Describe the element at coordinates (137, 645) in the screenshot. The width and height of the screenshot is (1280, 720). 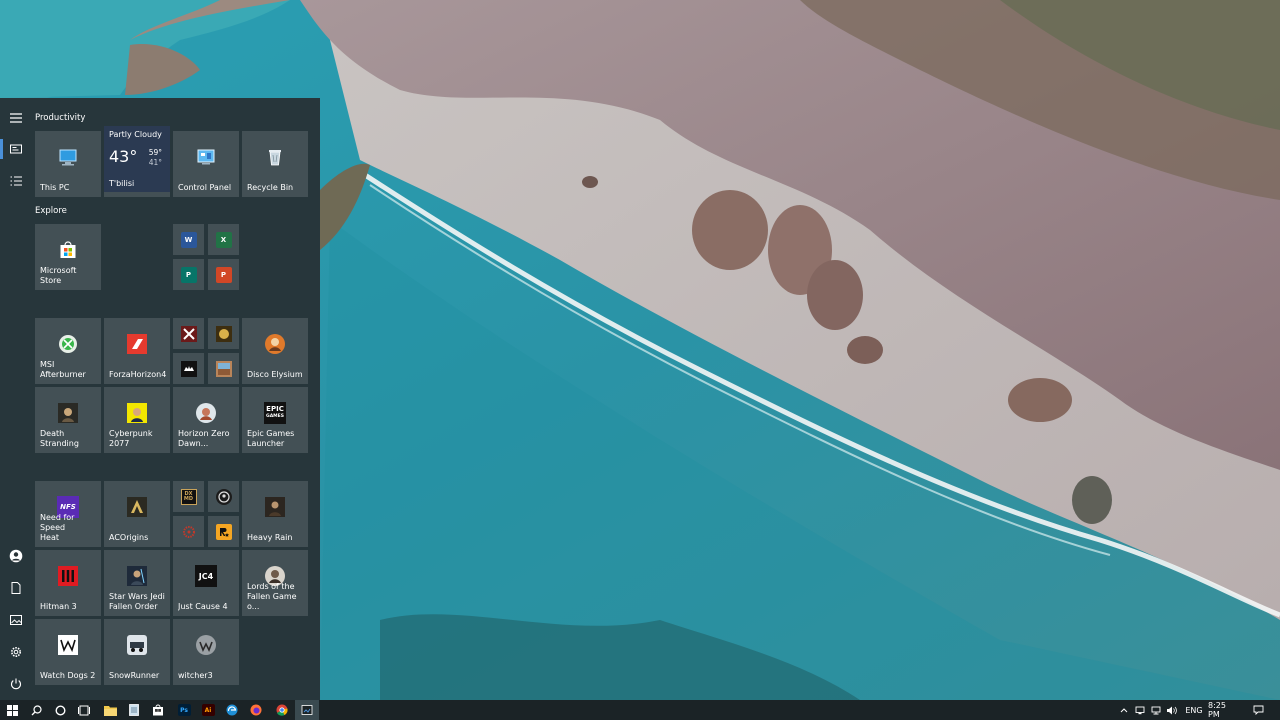
I see `snowrunner-icon` at that location.